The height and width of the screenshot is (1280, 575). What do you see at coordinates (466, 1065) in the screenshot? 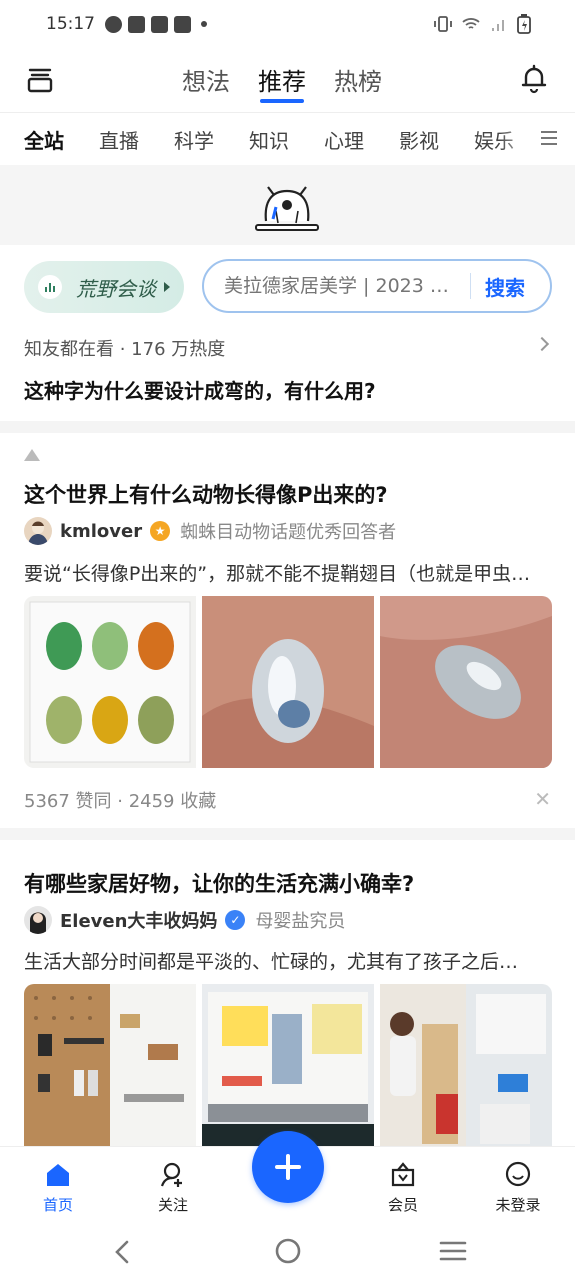
I see `kid-playroom-image` at bounding box center [466, 1065].